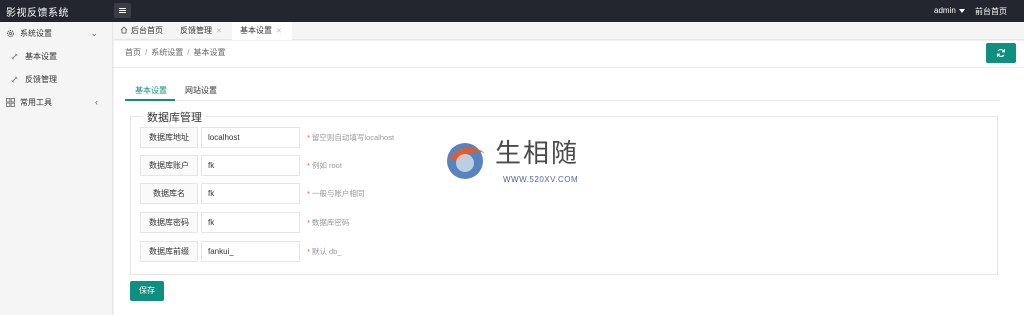 The height and width of the screenshot is (315, 1024). What do you see at coordinates (36, 33) in the screenshot?
I see `sidebar-group-label: 系统设置` at bounding box center [36, 33].